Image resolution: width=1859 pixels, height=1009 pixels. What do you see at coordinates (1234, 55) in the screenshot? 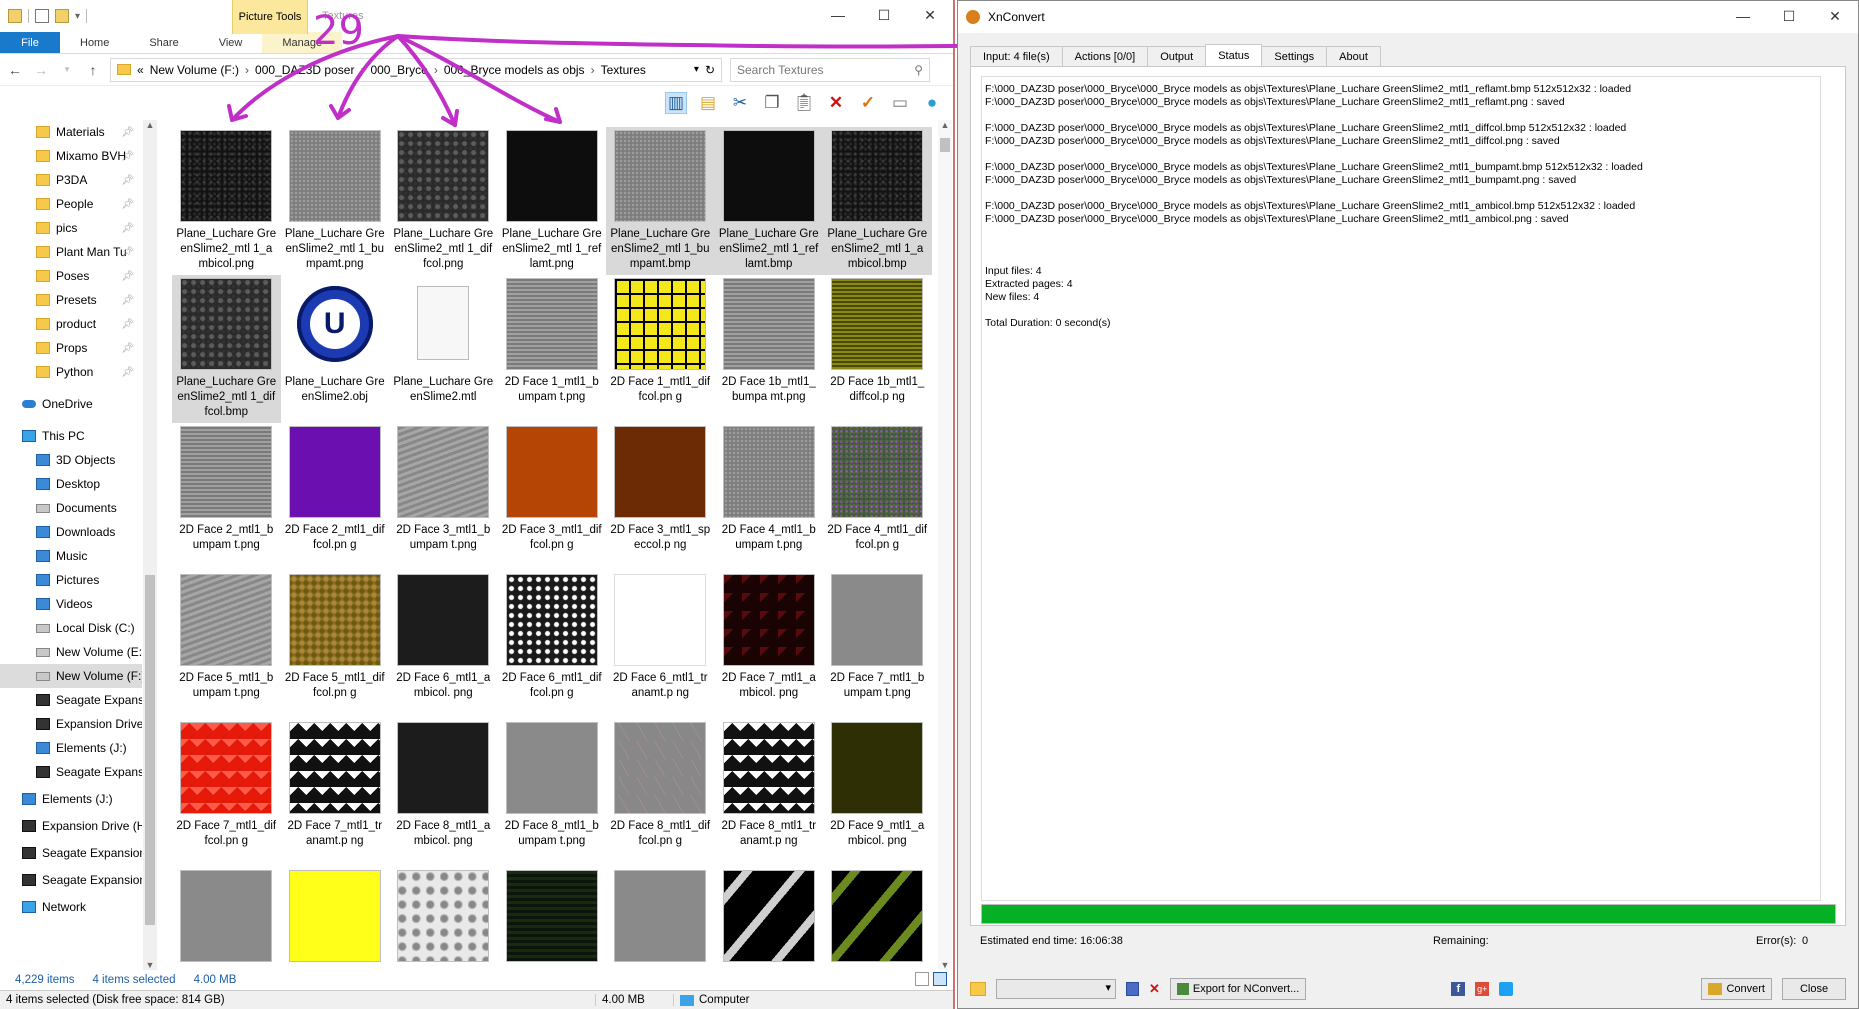
I see `tab-status: Status` at bounding box center [1234, 55].